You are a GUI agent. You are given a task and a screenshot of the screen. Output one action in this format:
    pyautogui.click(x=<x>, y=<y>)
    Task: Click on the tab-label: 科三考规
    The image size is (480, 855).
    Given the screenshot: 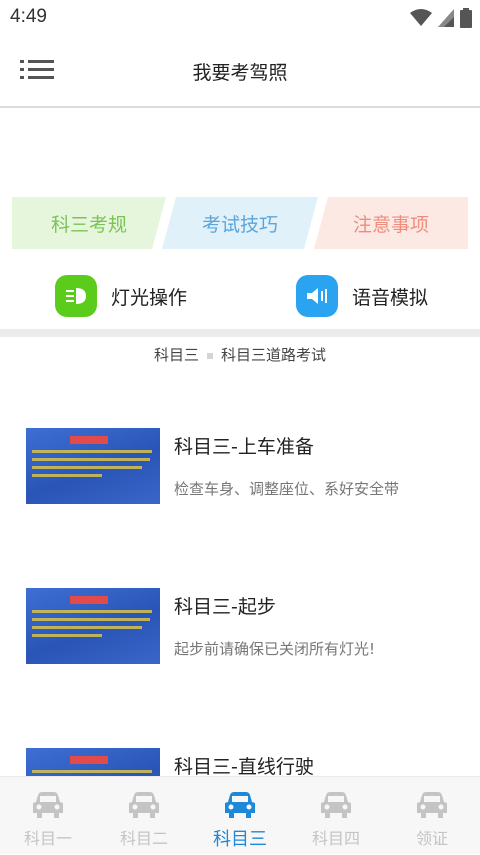 What is the action you would take?
    pyautogui.click(x=88, y=224)
    